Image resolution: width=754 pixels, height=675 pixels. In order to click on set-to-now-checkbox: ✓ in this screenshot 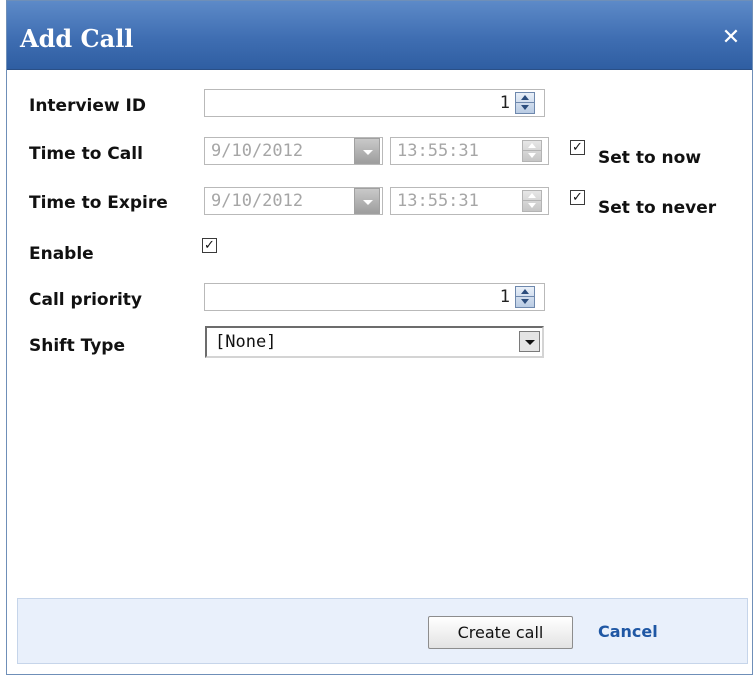, I will do `click(577, 147)`.